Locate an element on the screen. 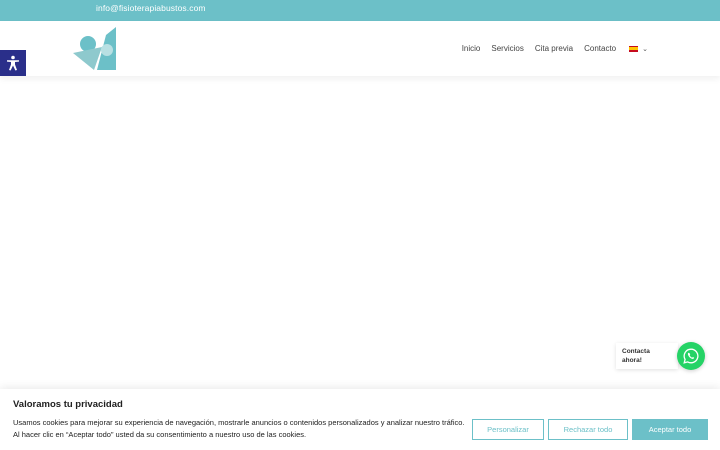 Image resolution: width=720 pixels, height=450 pixels. nav-item-cita-previa: Cita previa is located at coordinates (554, 48).